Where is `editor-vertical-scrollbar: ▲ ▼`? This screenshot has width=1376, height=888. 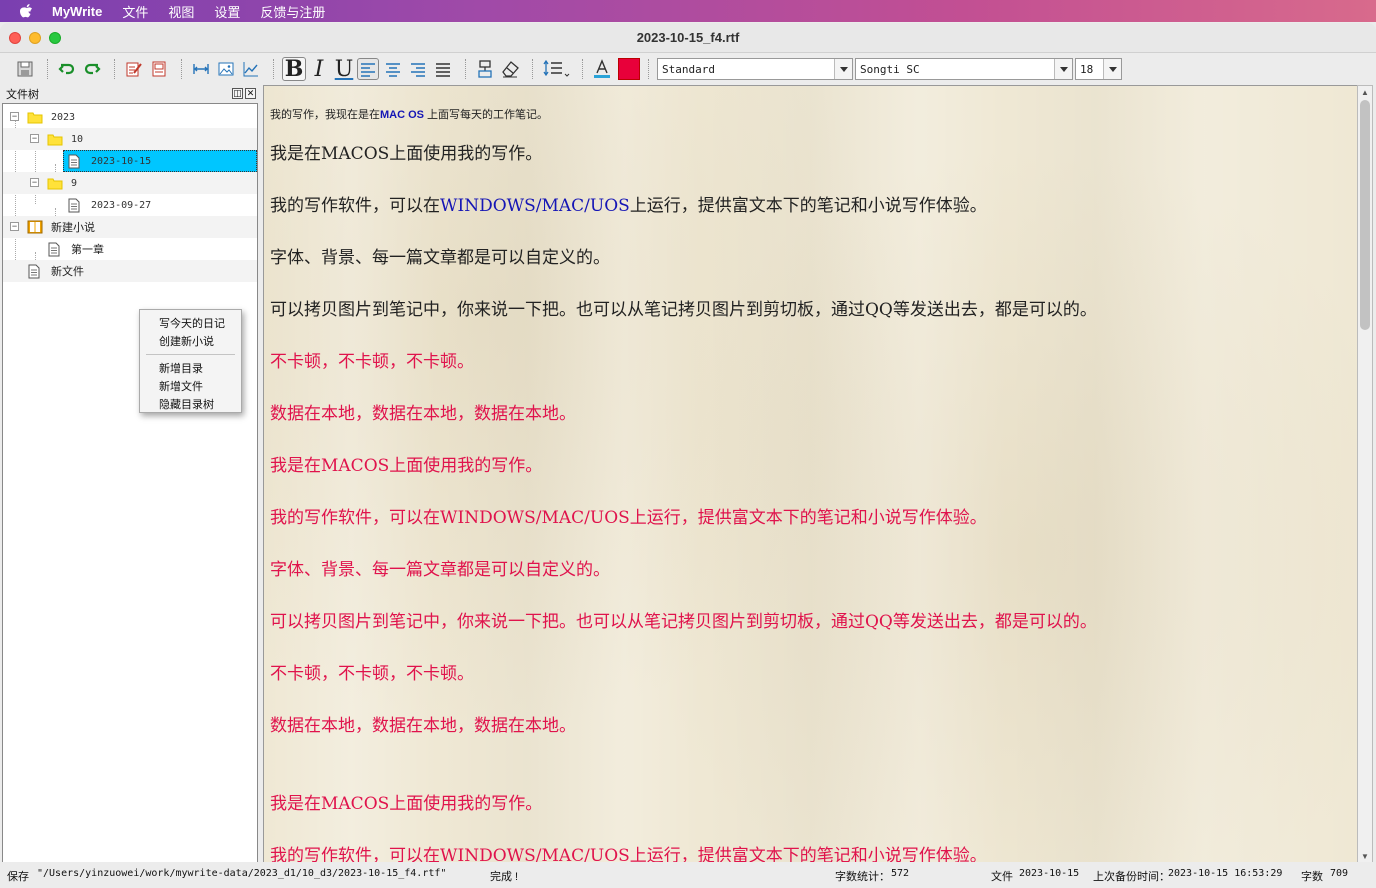
editor-vertical-scrollbar: ▲ ▼ is located at coordinates (1365, 474).